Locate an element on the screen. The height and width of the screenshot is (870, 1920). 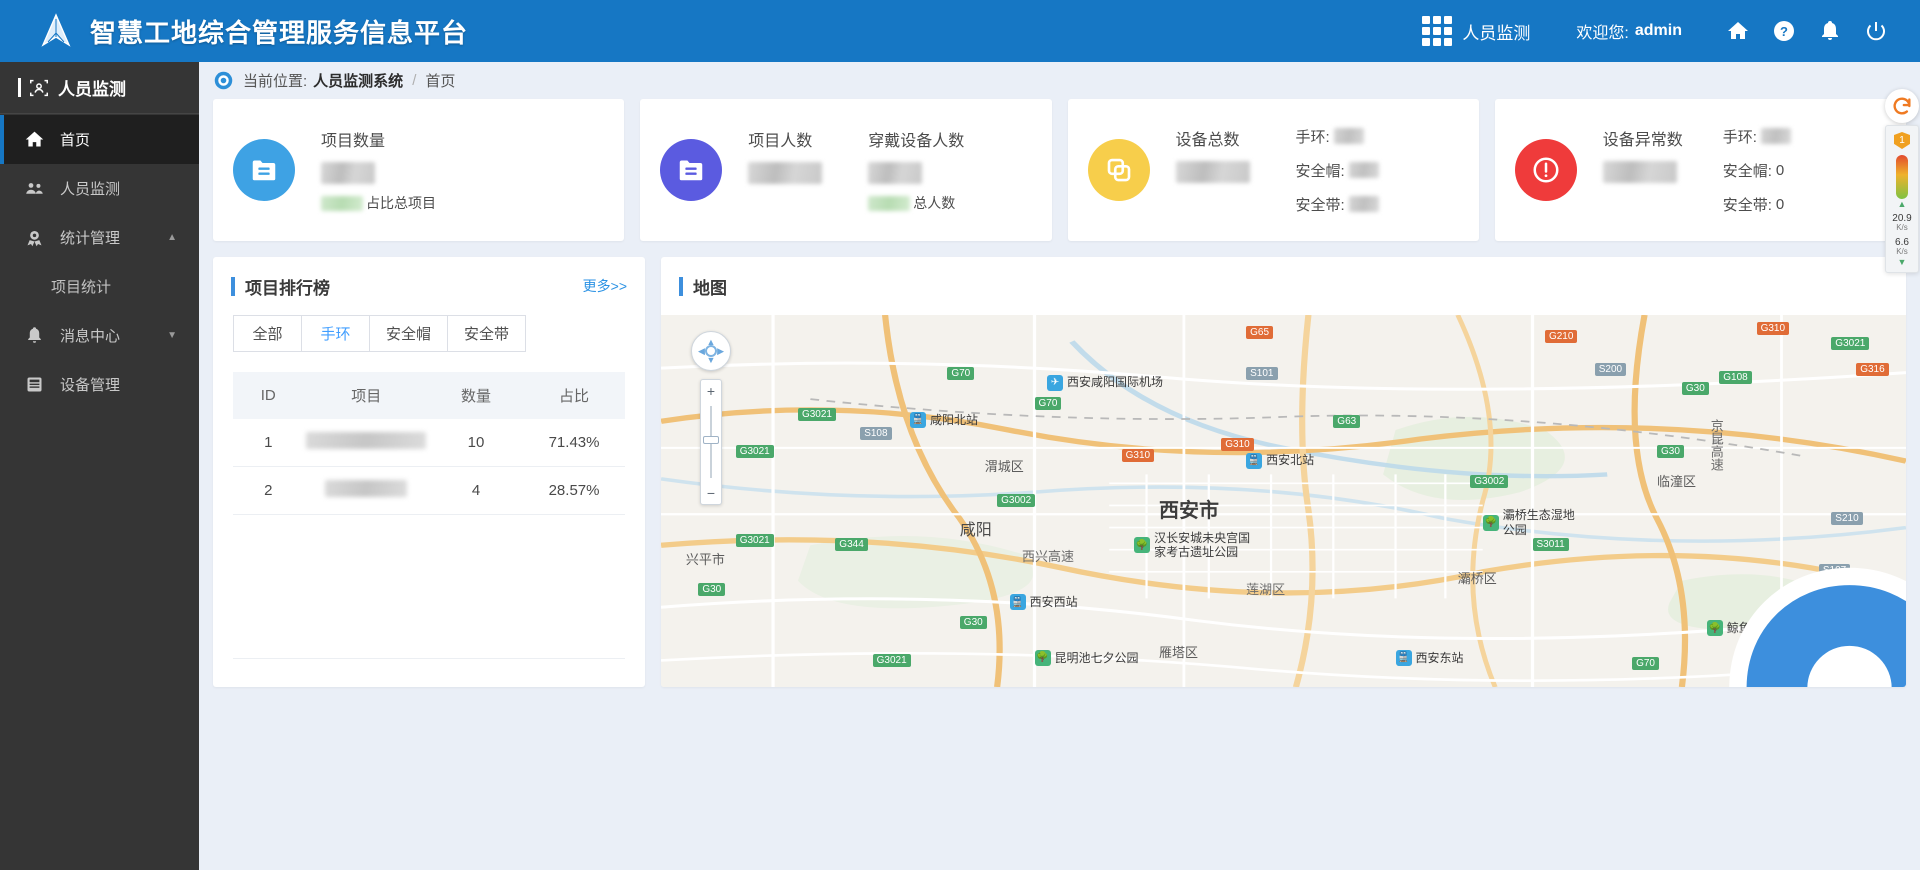
grid-apps-icon is located at coordinates (1437, 31).